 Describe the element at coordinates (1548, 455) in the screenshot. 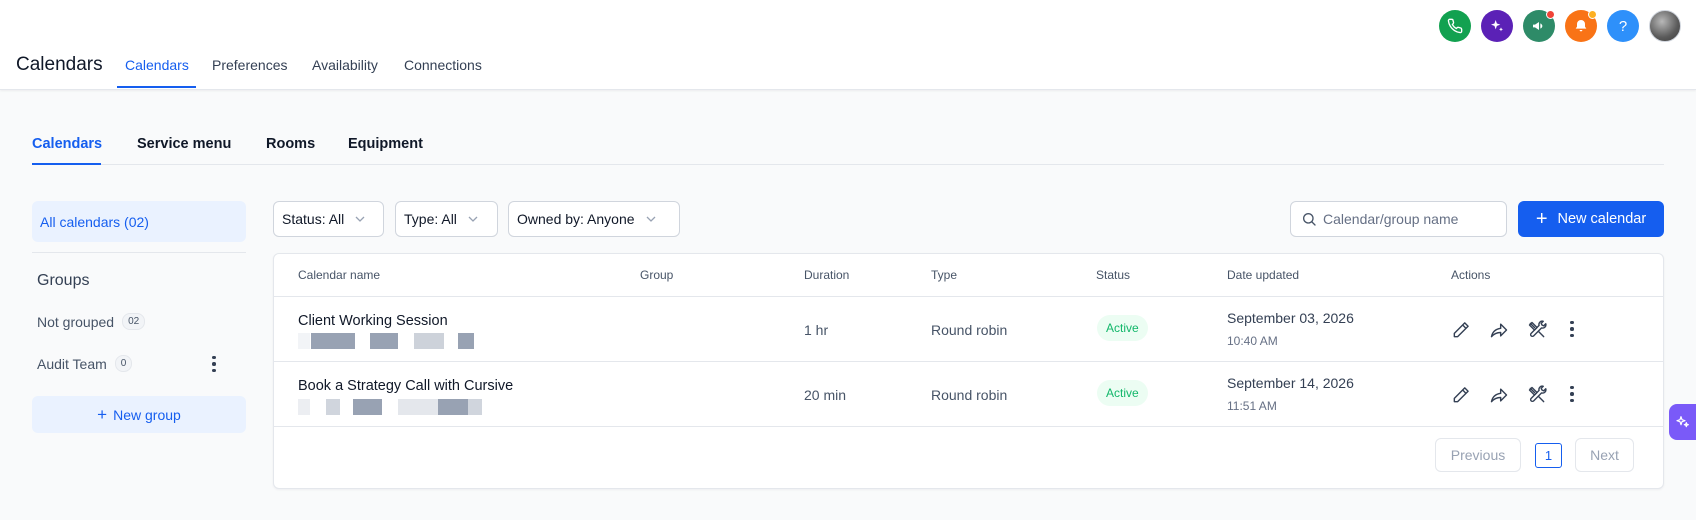

I see `page-number-button: 1` at that location.